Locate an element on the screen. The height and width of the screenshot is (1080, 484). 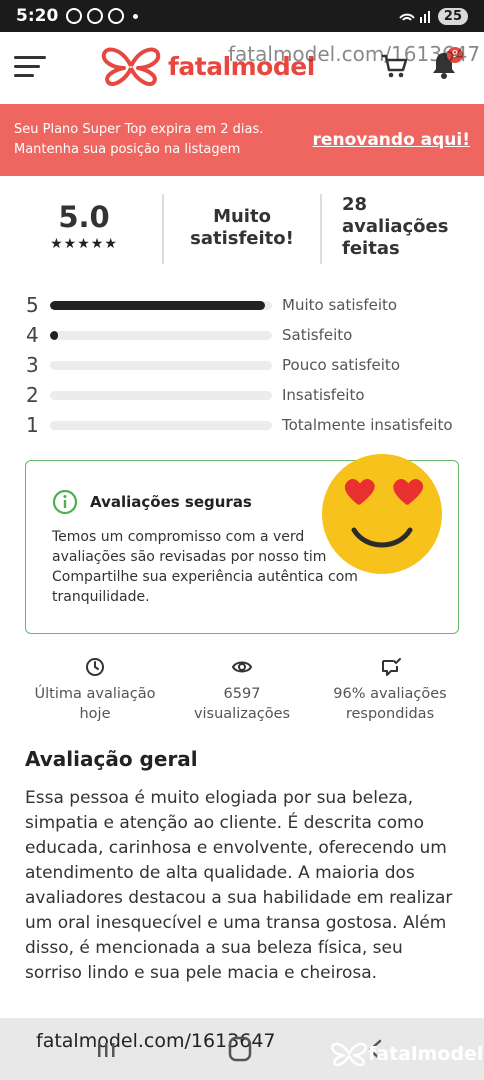
heart-eyes-emoji-icon is located at coordinates (382, 514).